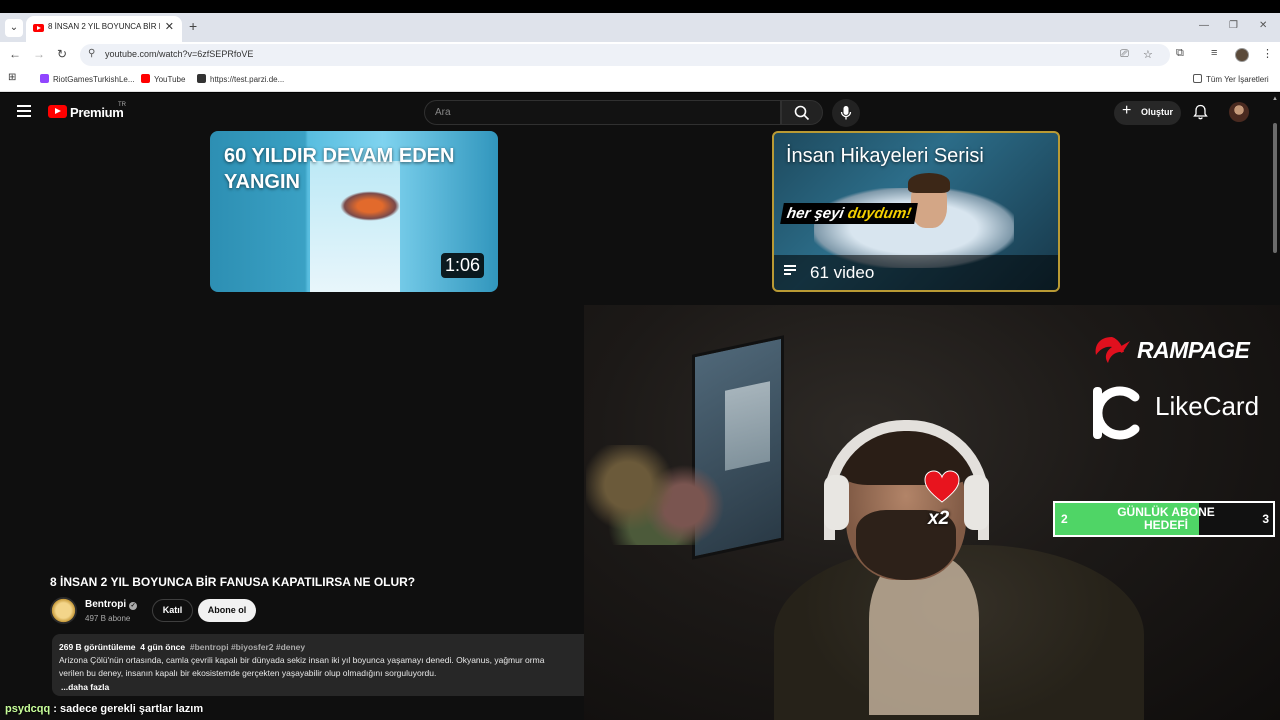  I want to click on plus-icon: +, so click(1127, 110).